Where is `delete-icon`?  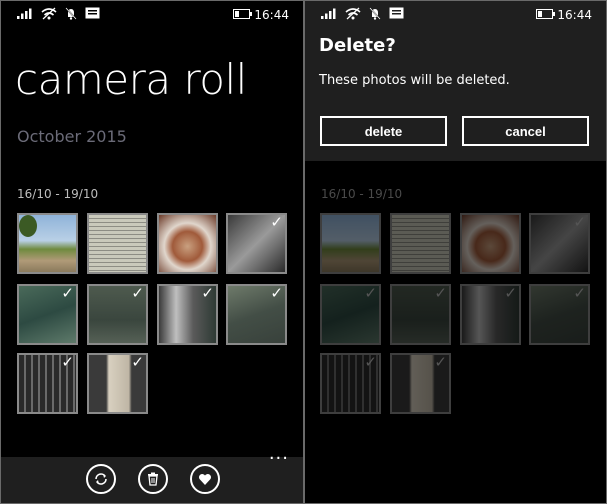
delete-icon is located at coordinates (153, 479).